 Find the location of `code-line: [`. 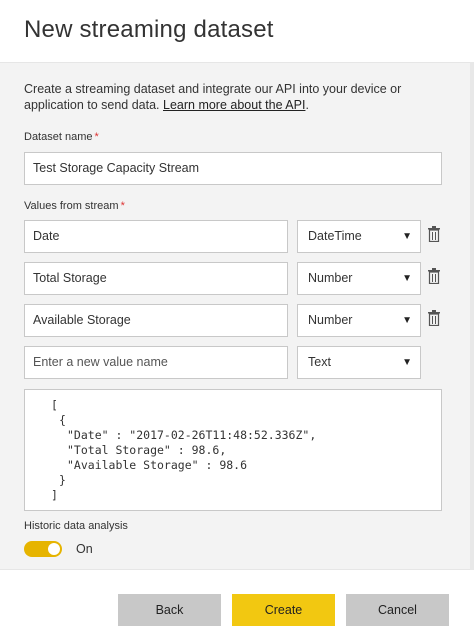

code-line: [ is located at coordinates (54, 405).